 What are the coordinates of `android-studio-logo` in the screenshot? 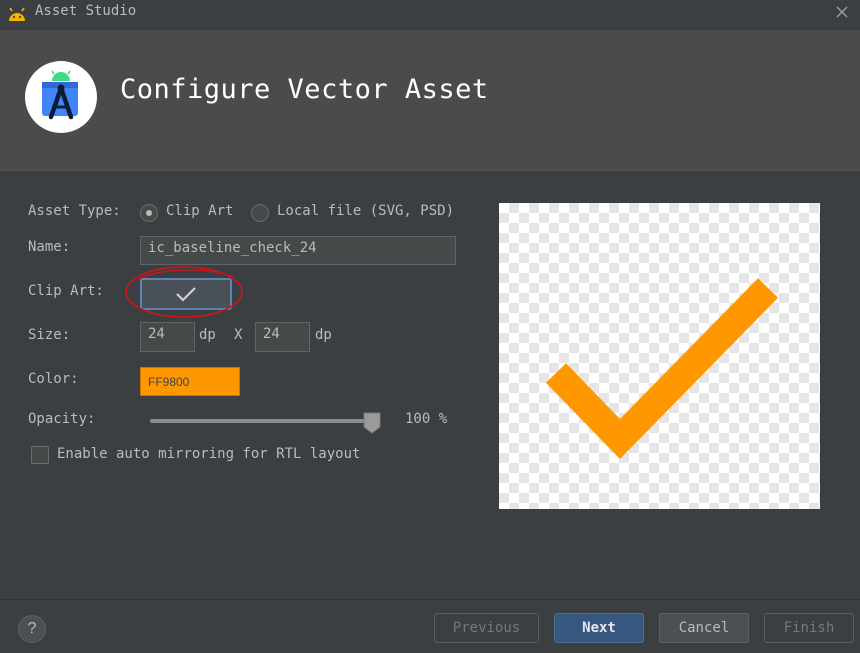 It's located at (61, 97).